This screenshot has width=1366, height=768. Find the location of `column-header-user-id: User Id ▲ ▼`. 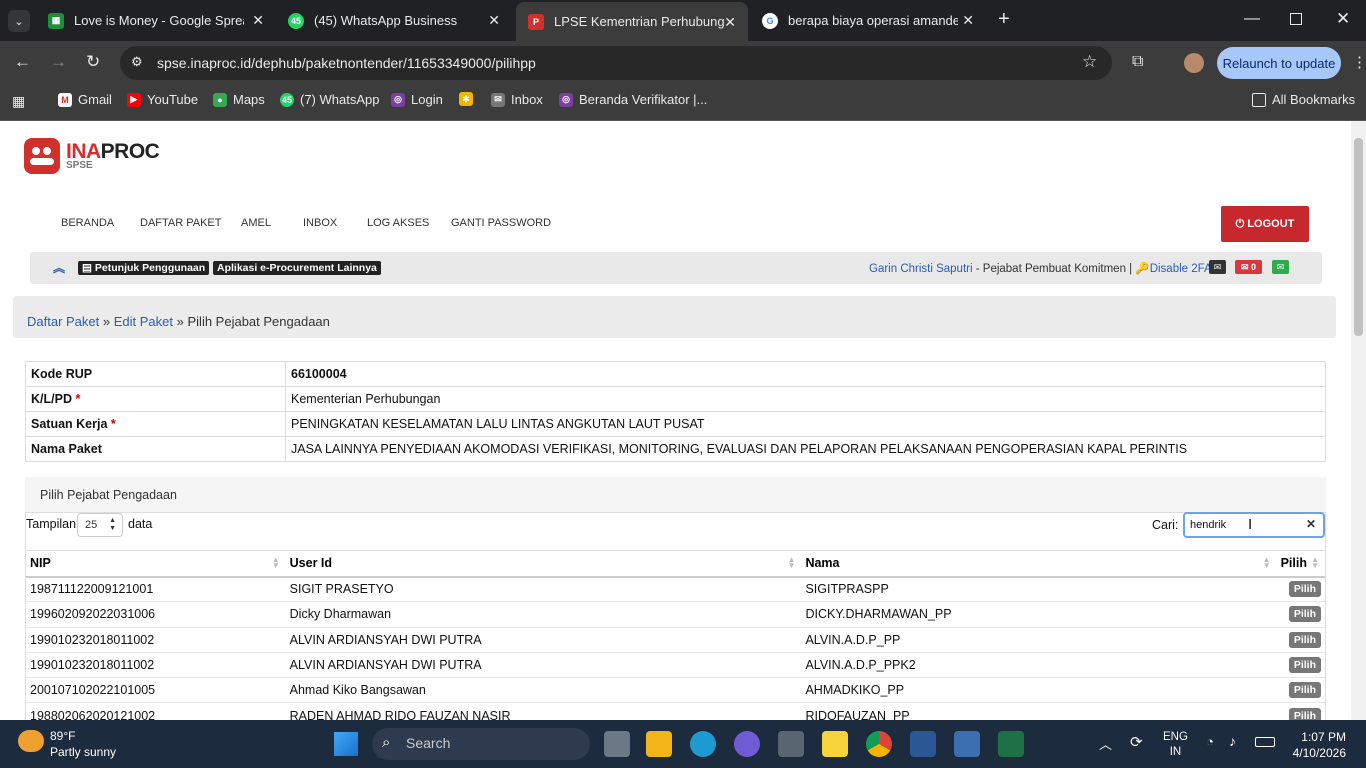

column-header-user-id: User Id ▲ ▼ is located at coordinates (543, 564).